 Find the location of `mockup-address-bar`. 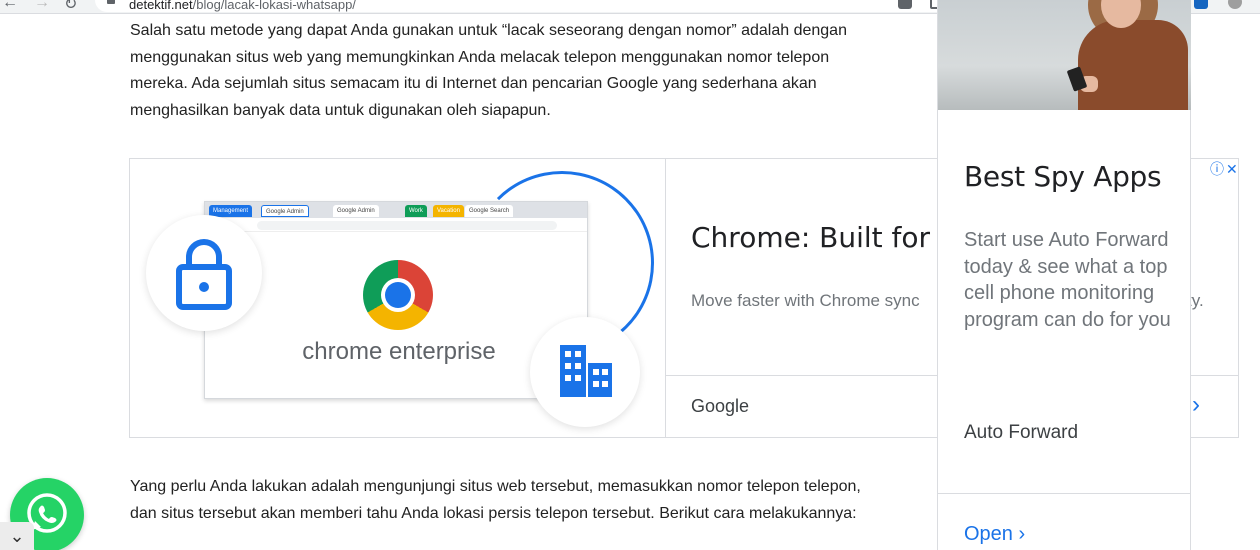

mockup-address-bar is located at coordinates (396, 225).